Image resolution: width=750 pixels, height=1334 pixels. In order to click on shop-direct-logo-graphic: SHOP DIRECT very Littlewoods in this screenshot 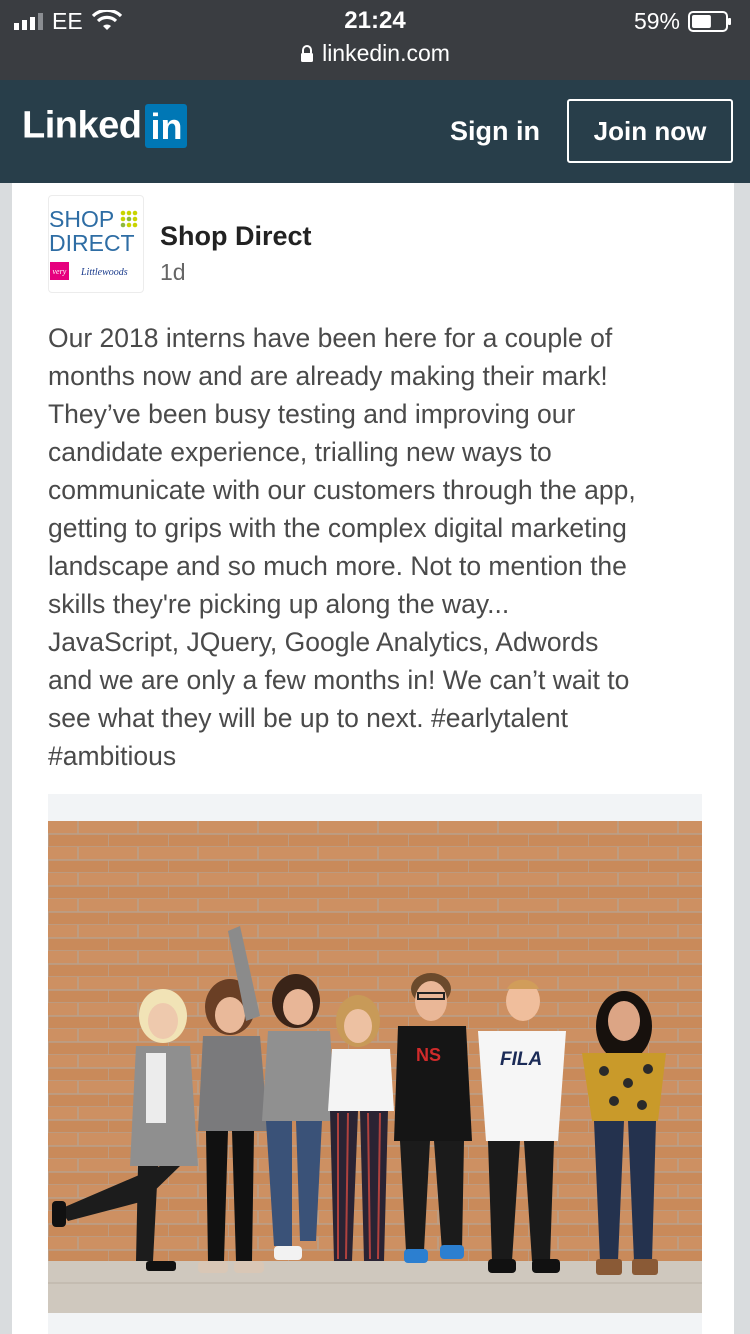, I will do `click(93, 243)`.